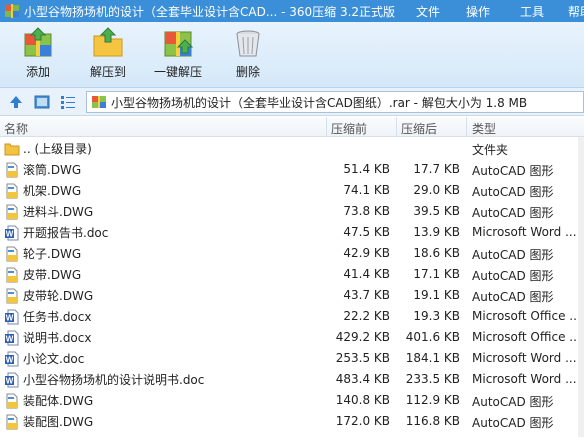 This screenshot has width=584, height=437. Describe the element at coordinates (490, 150) in the screenshot. I see `file-type: 文件夹` at that location.